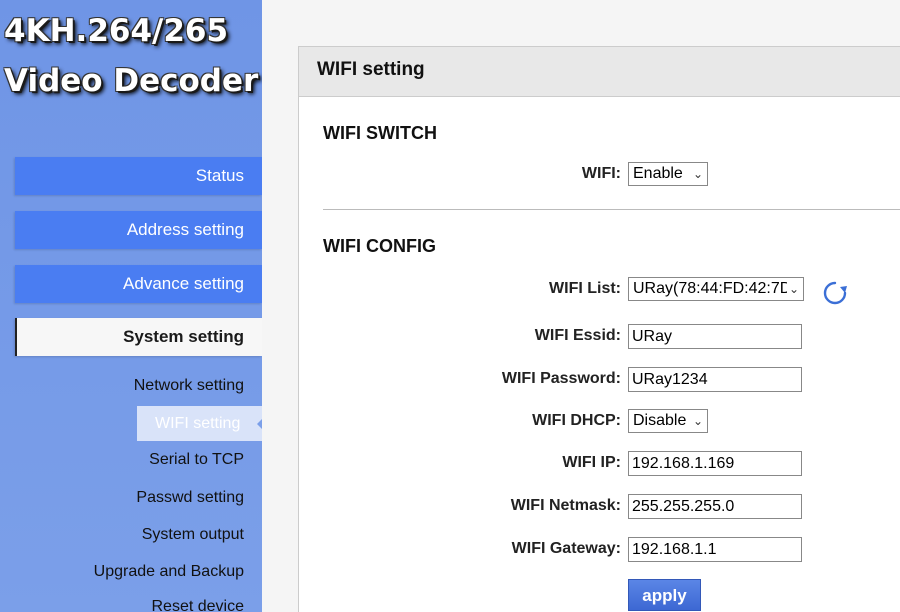  What do you see at coordinates (561, 378) in the screenshot?
I see `wifi-password-label: WIFI Password:` at bounding box center [561, 378].